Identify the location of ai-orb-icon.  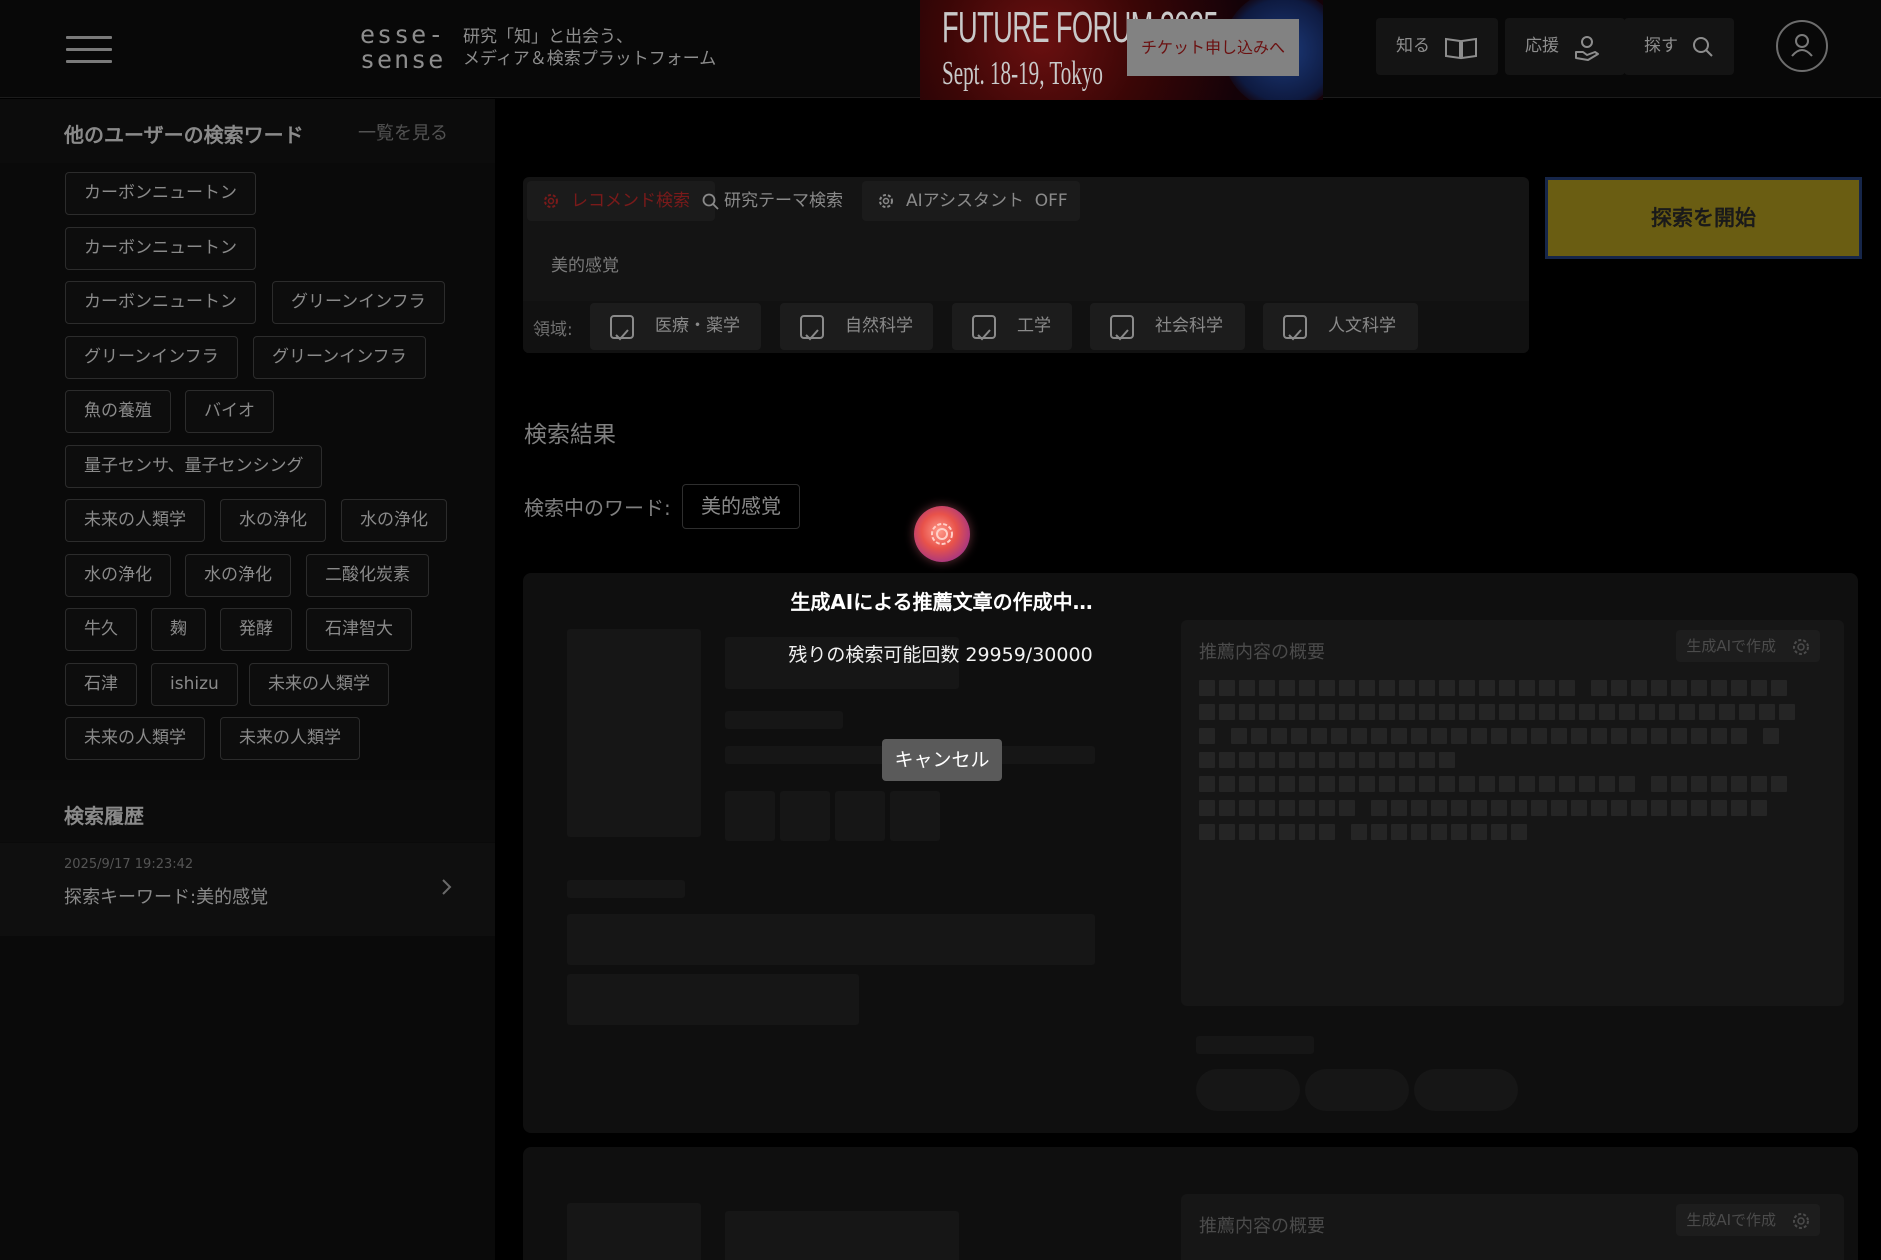
(942, 534).